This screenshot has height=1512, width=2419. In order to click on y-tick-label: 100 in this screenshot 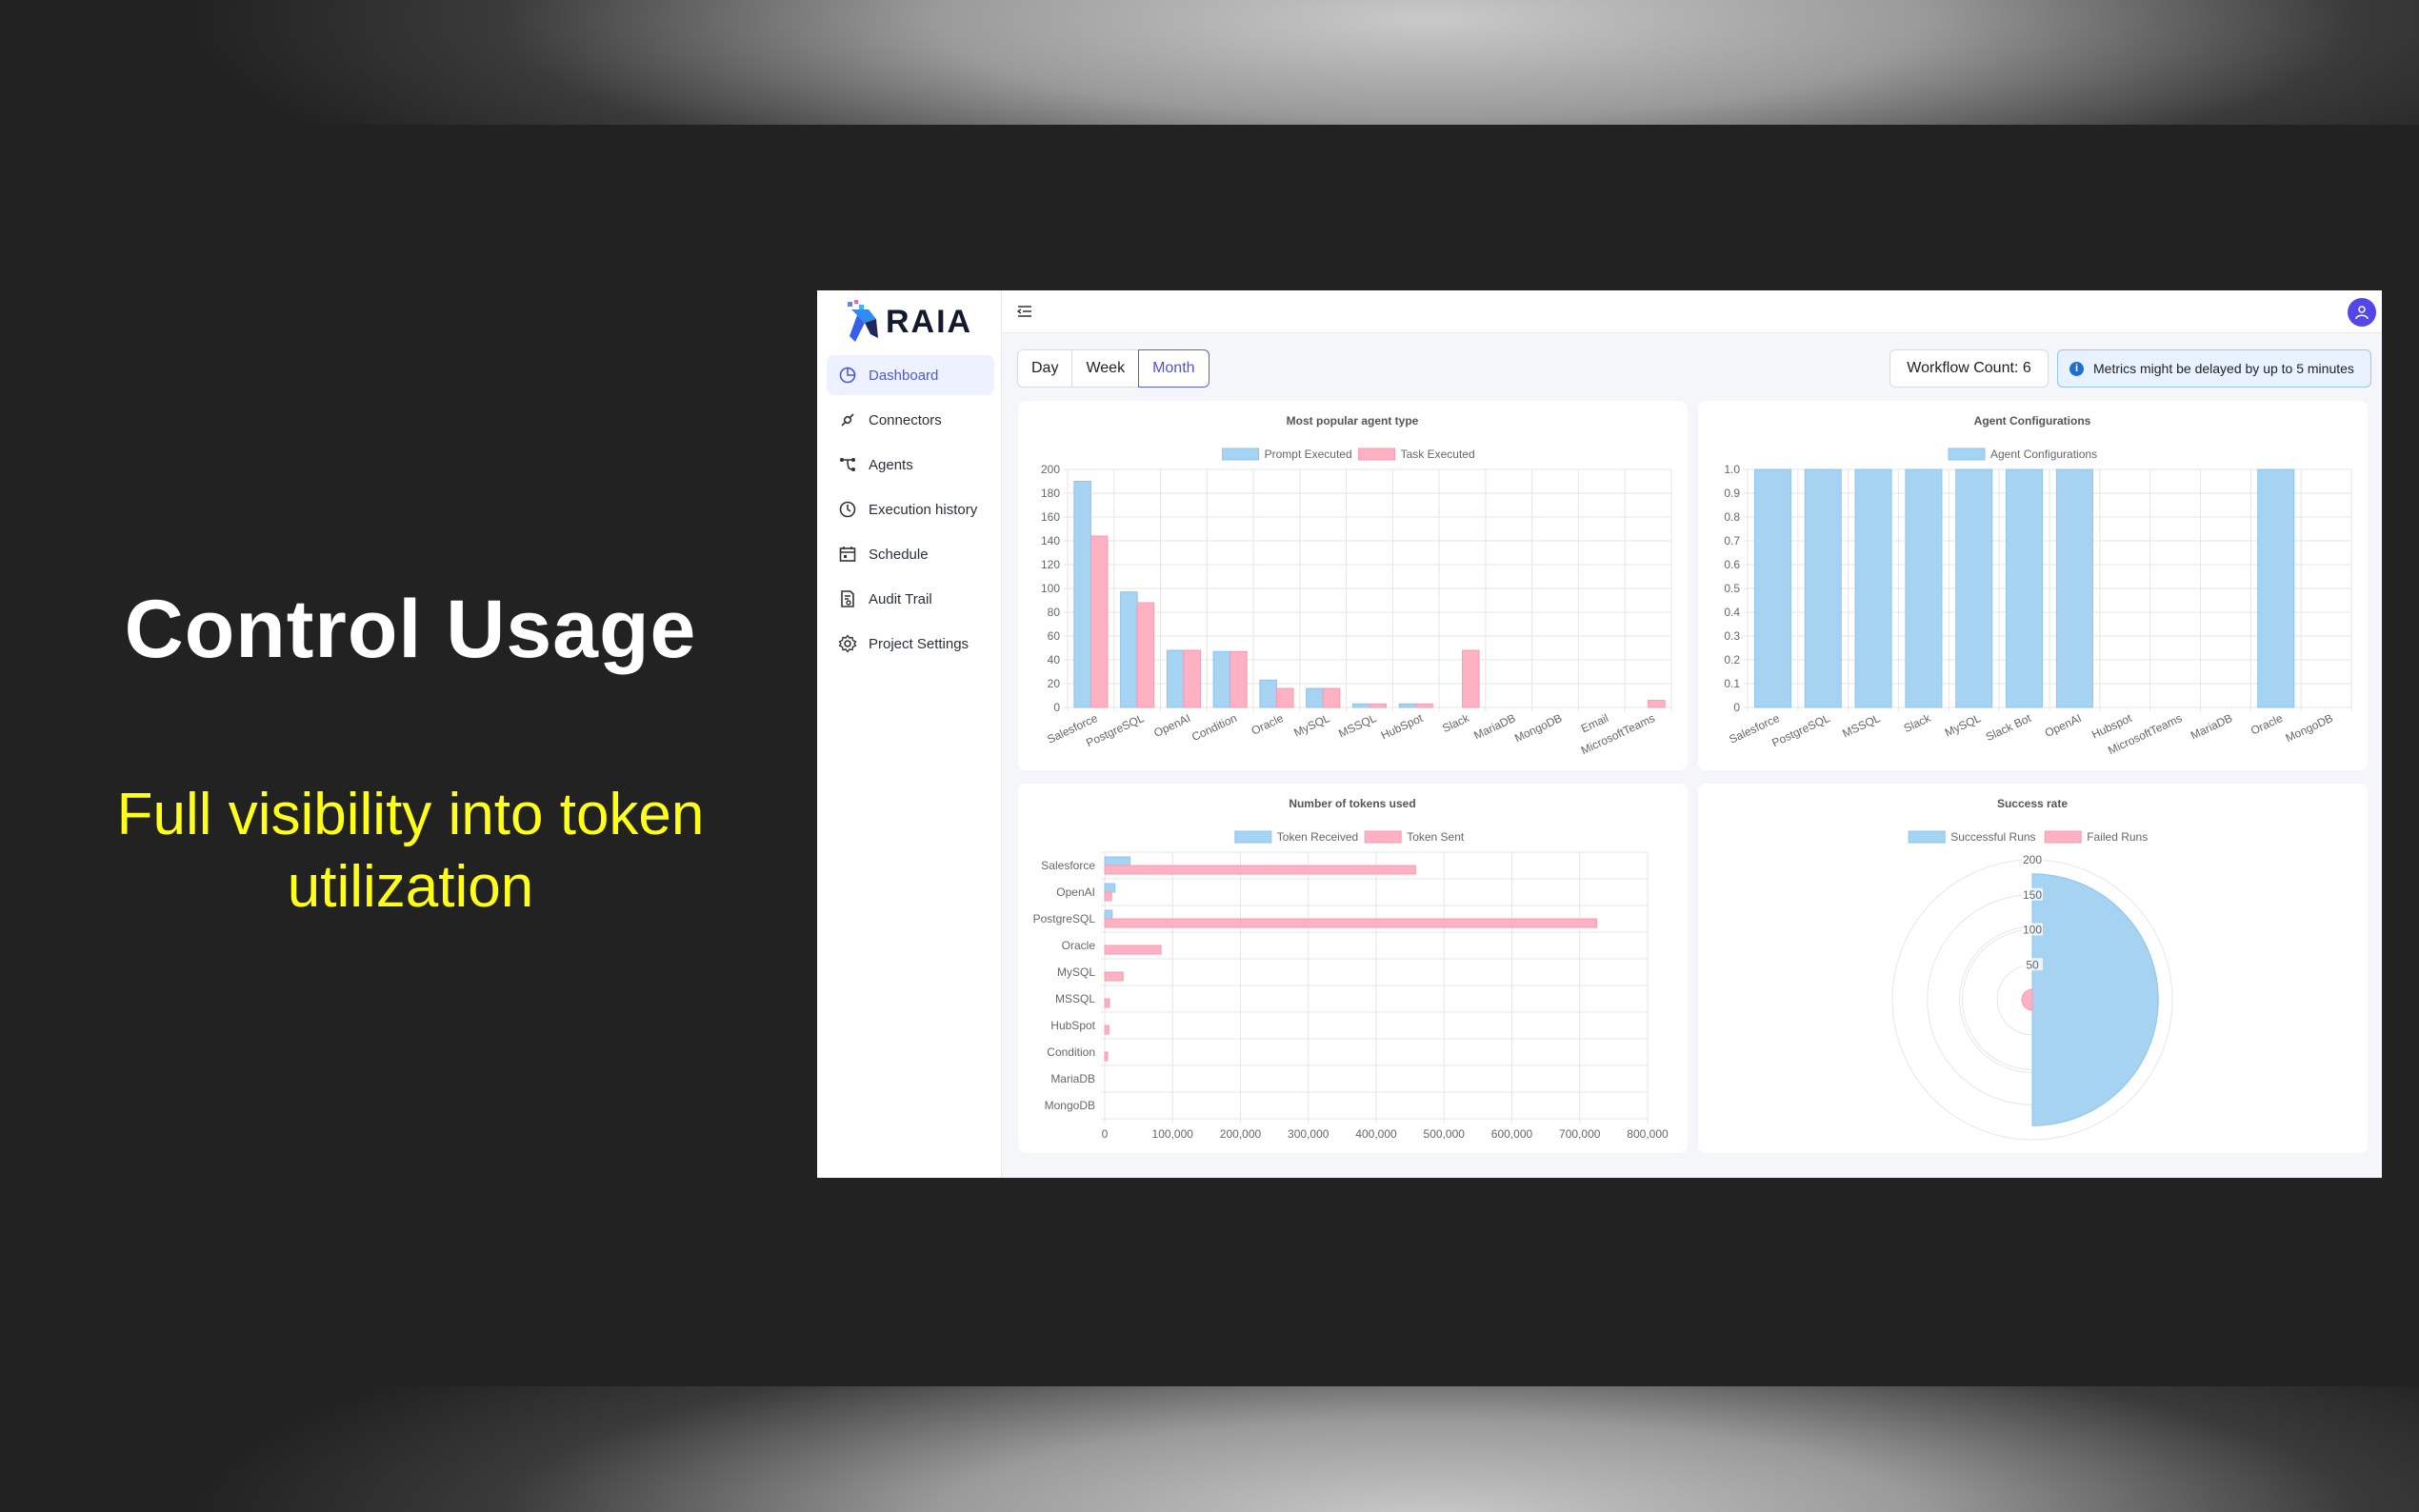, I will do `click(1050, 588)`.